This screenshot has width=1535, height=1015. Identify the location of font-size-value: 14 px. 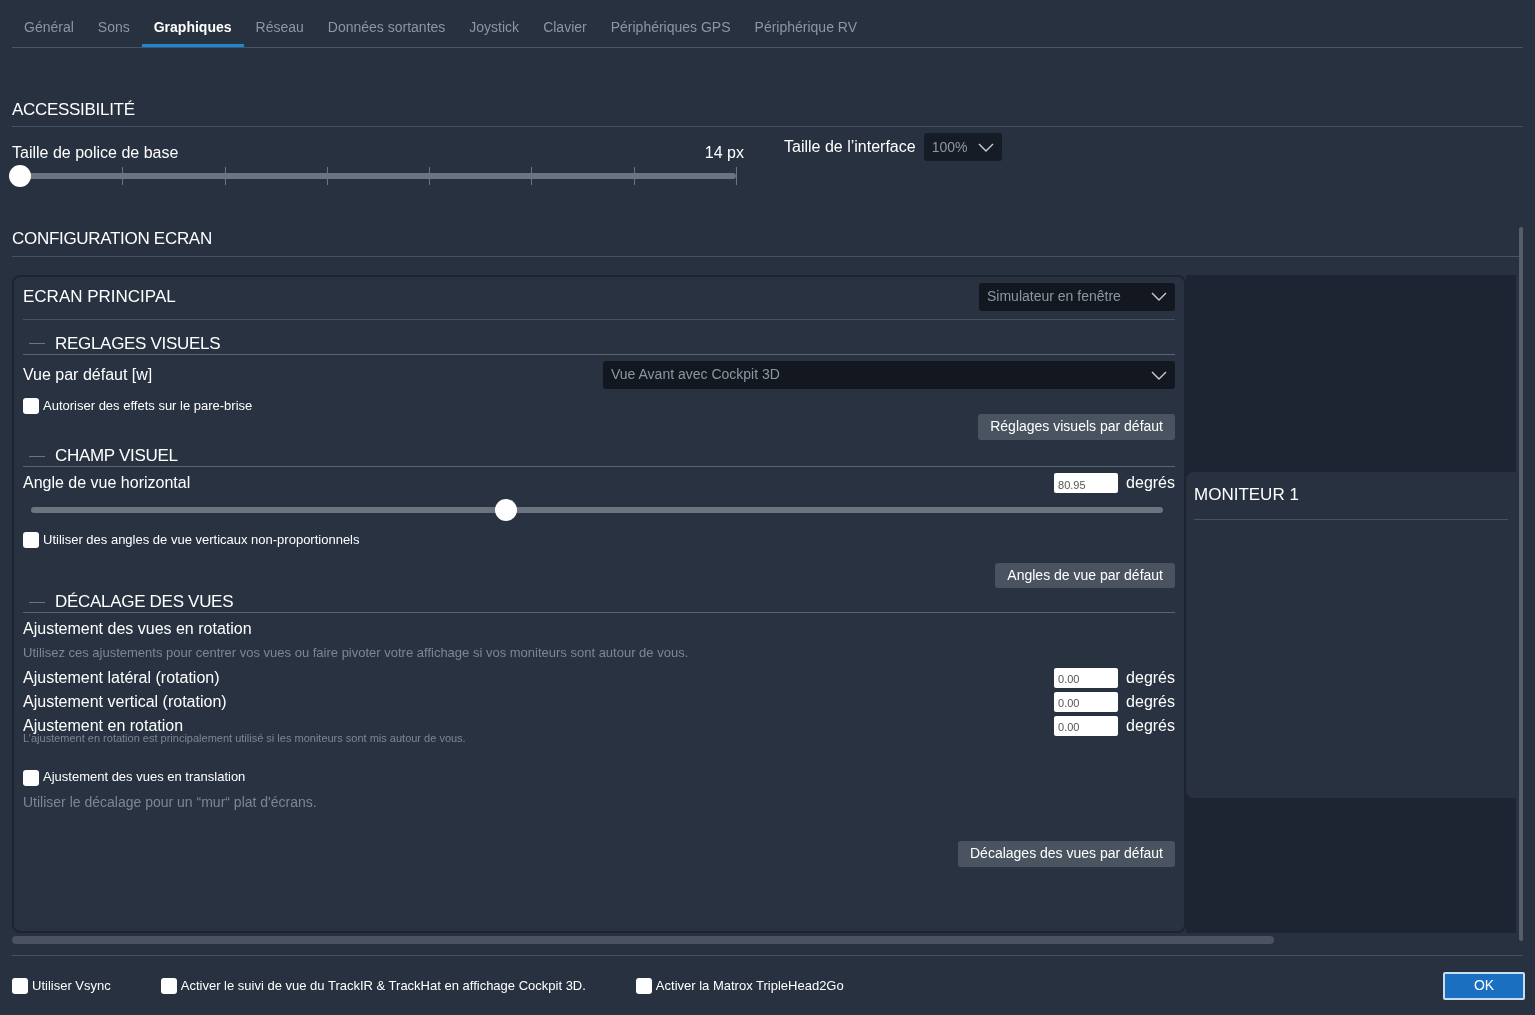
(724, 153).